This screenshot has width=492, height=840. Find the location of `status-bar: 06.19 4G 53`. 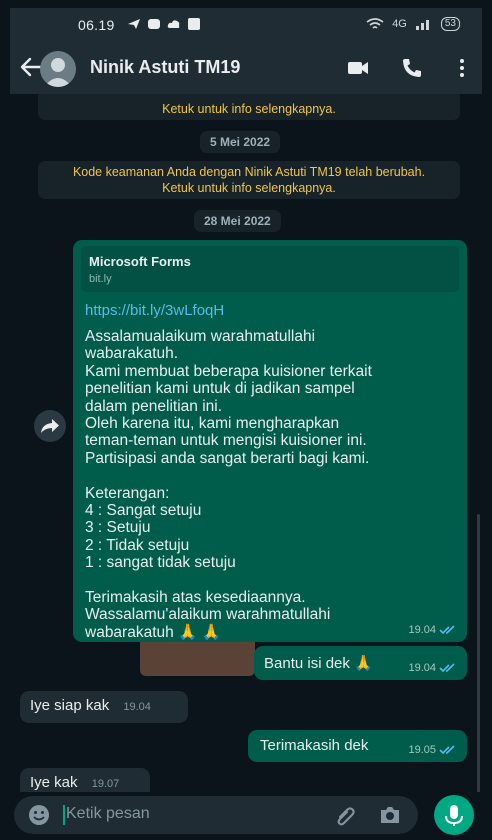

status-bar: 06.19 4G 53 is located at coordinates (246, 25).